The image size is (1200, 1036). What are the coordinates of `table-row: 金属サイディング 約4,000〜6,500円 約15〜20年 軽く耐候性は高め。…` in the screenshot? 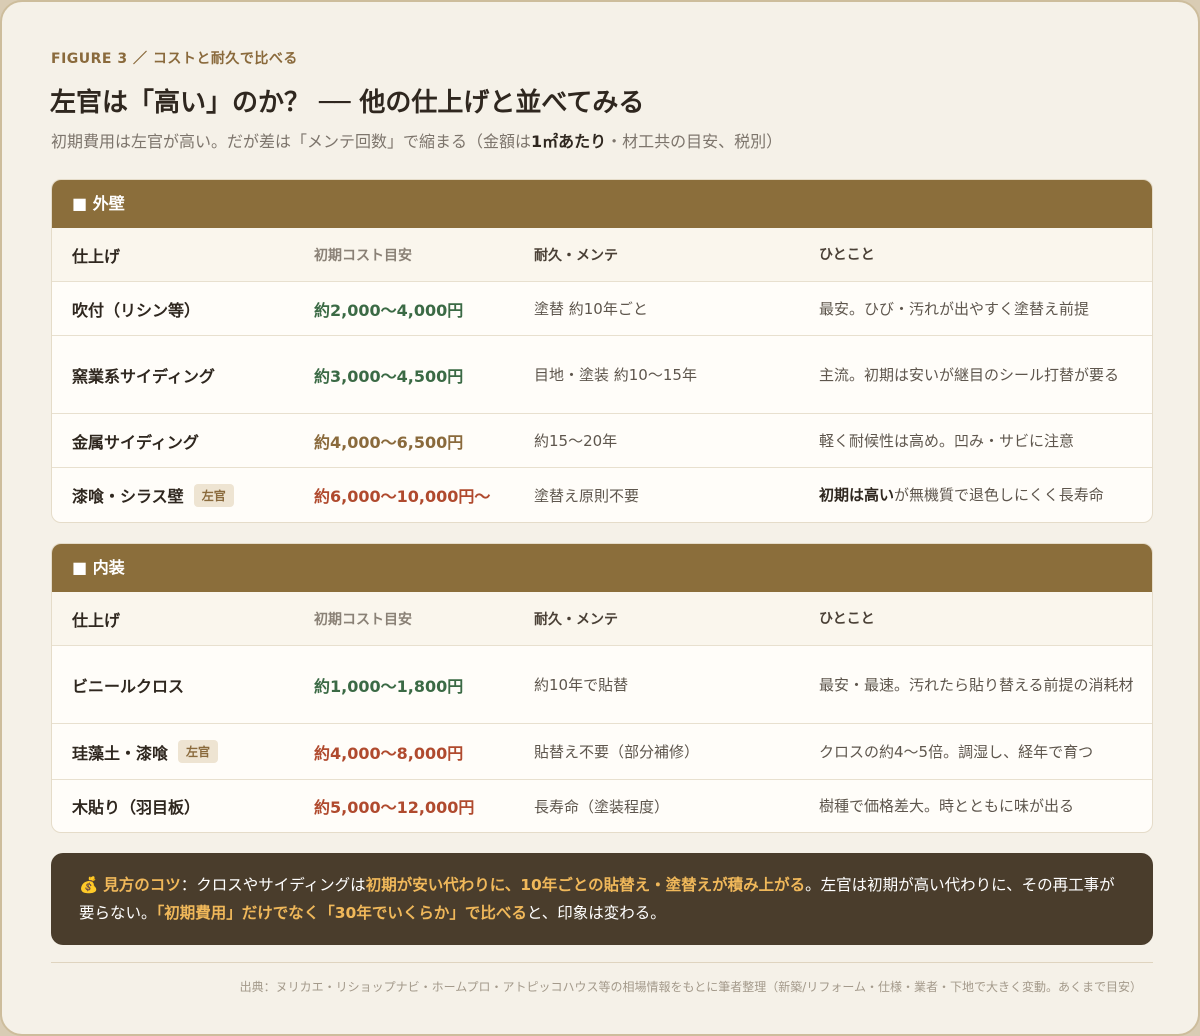 It's located at (602, 440).